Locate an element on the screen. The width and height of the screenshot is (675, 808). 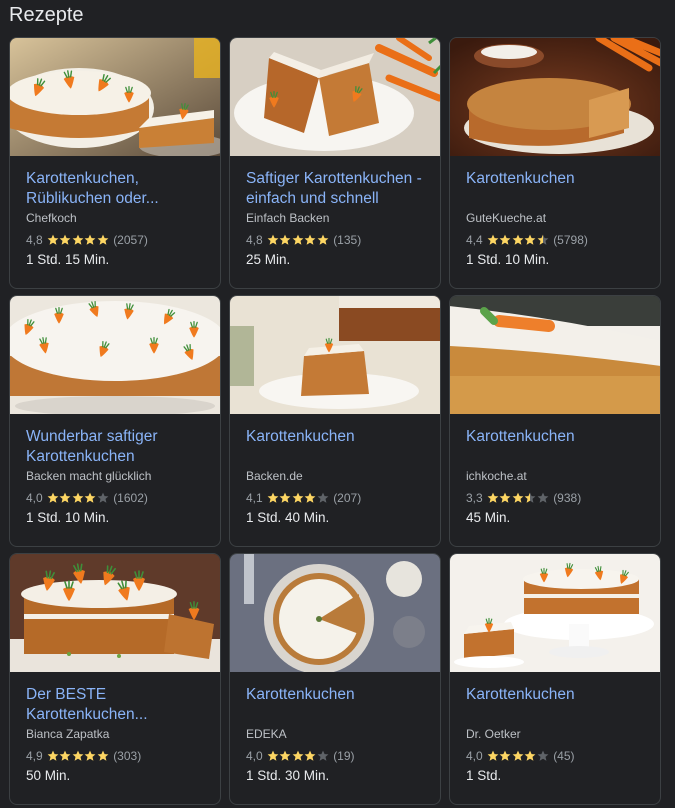
carrot-cake-slice-image is located at coordinates (115, 97).